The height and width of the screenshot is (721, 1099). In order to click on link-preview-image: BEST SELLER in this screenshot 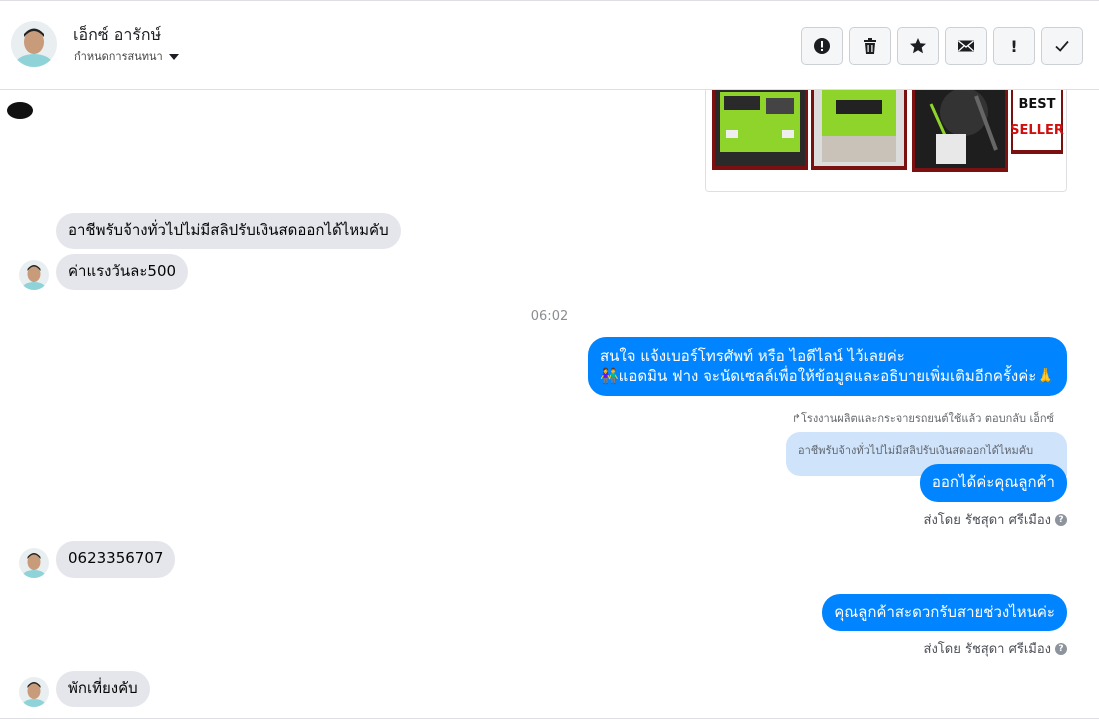, I will do `click(886, 140)`.